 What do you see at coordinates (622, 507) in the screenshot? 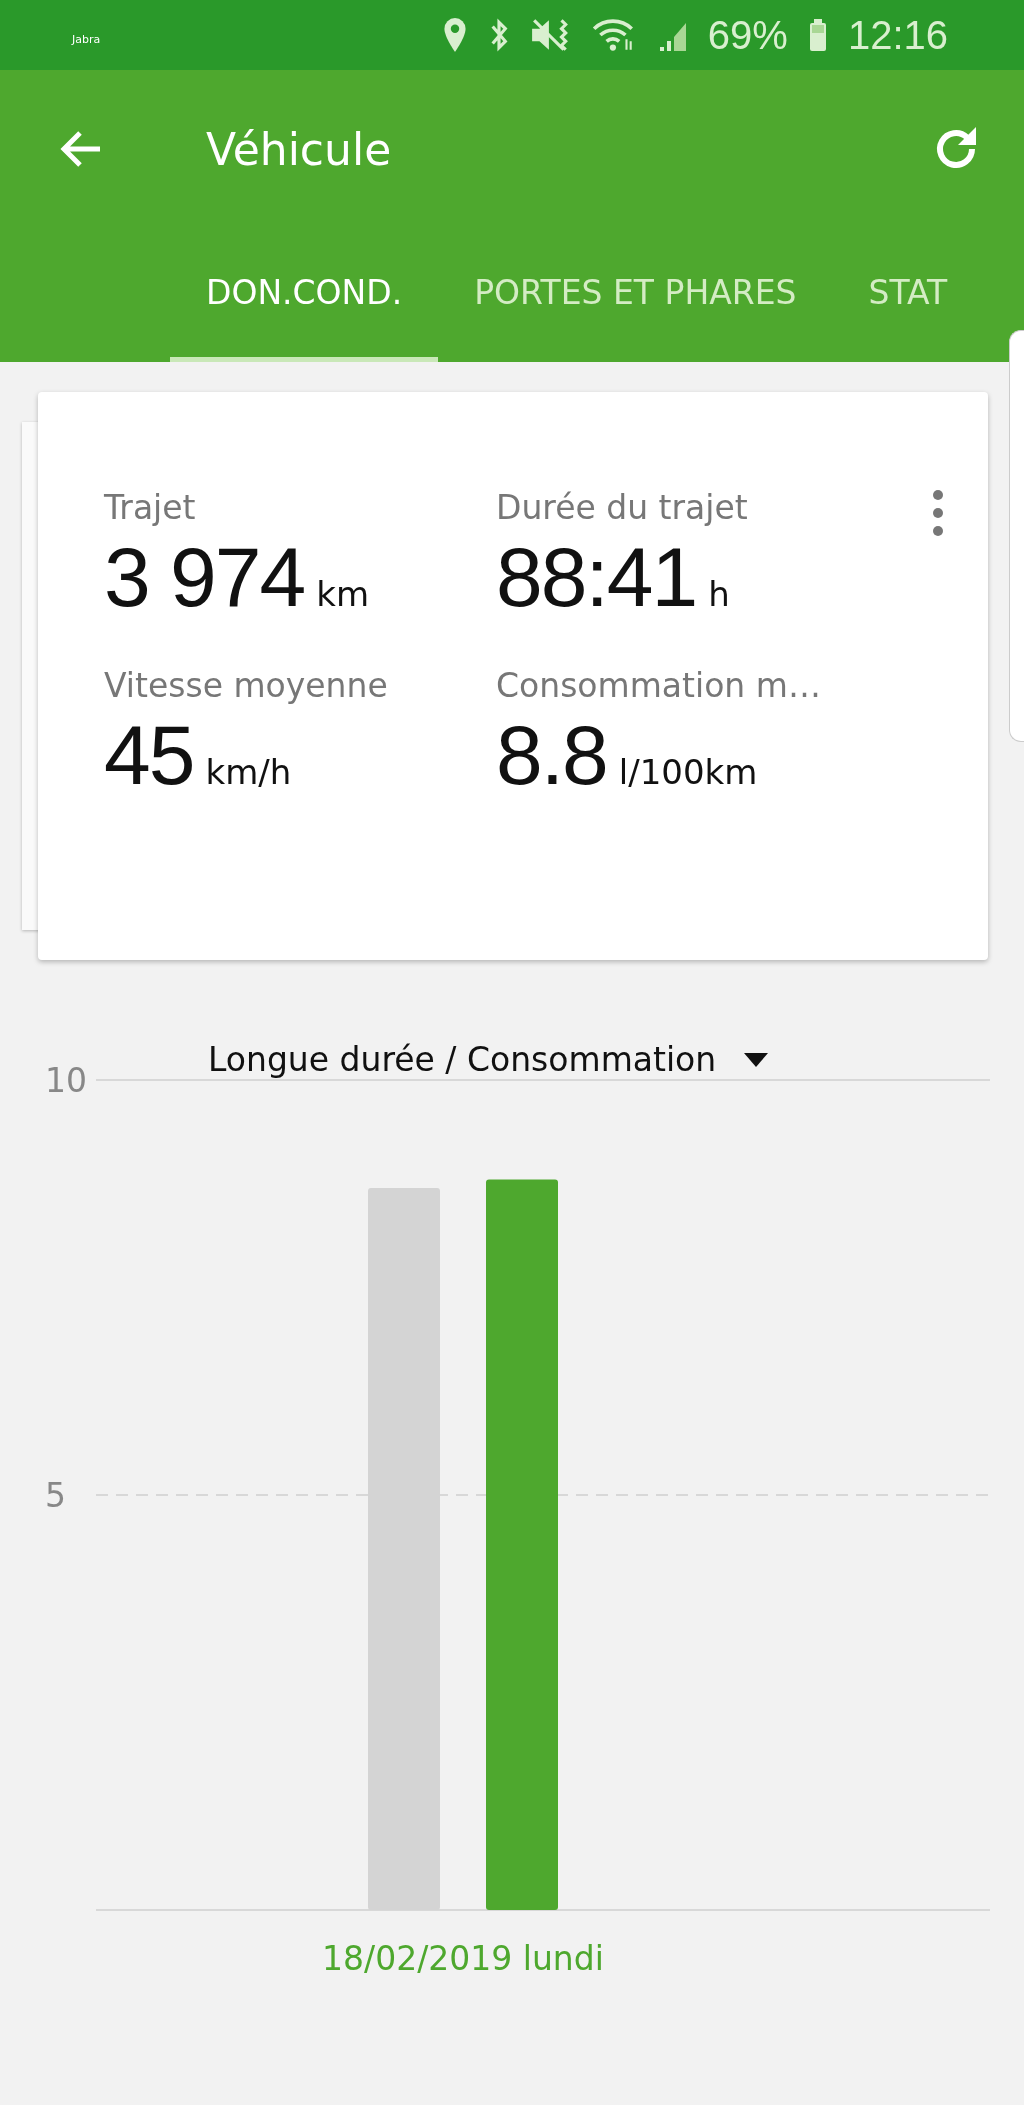
I see `stat-label: Durée du trajet` at bounding box center [622, 507].